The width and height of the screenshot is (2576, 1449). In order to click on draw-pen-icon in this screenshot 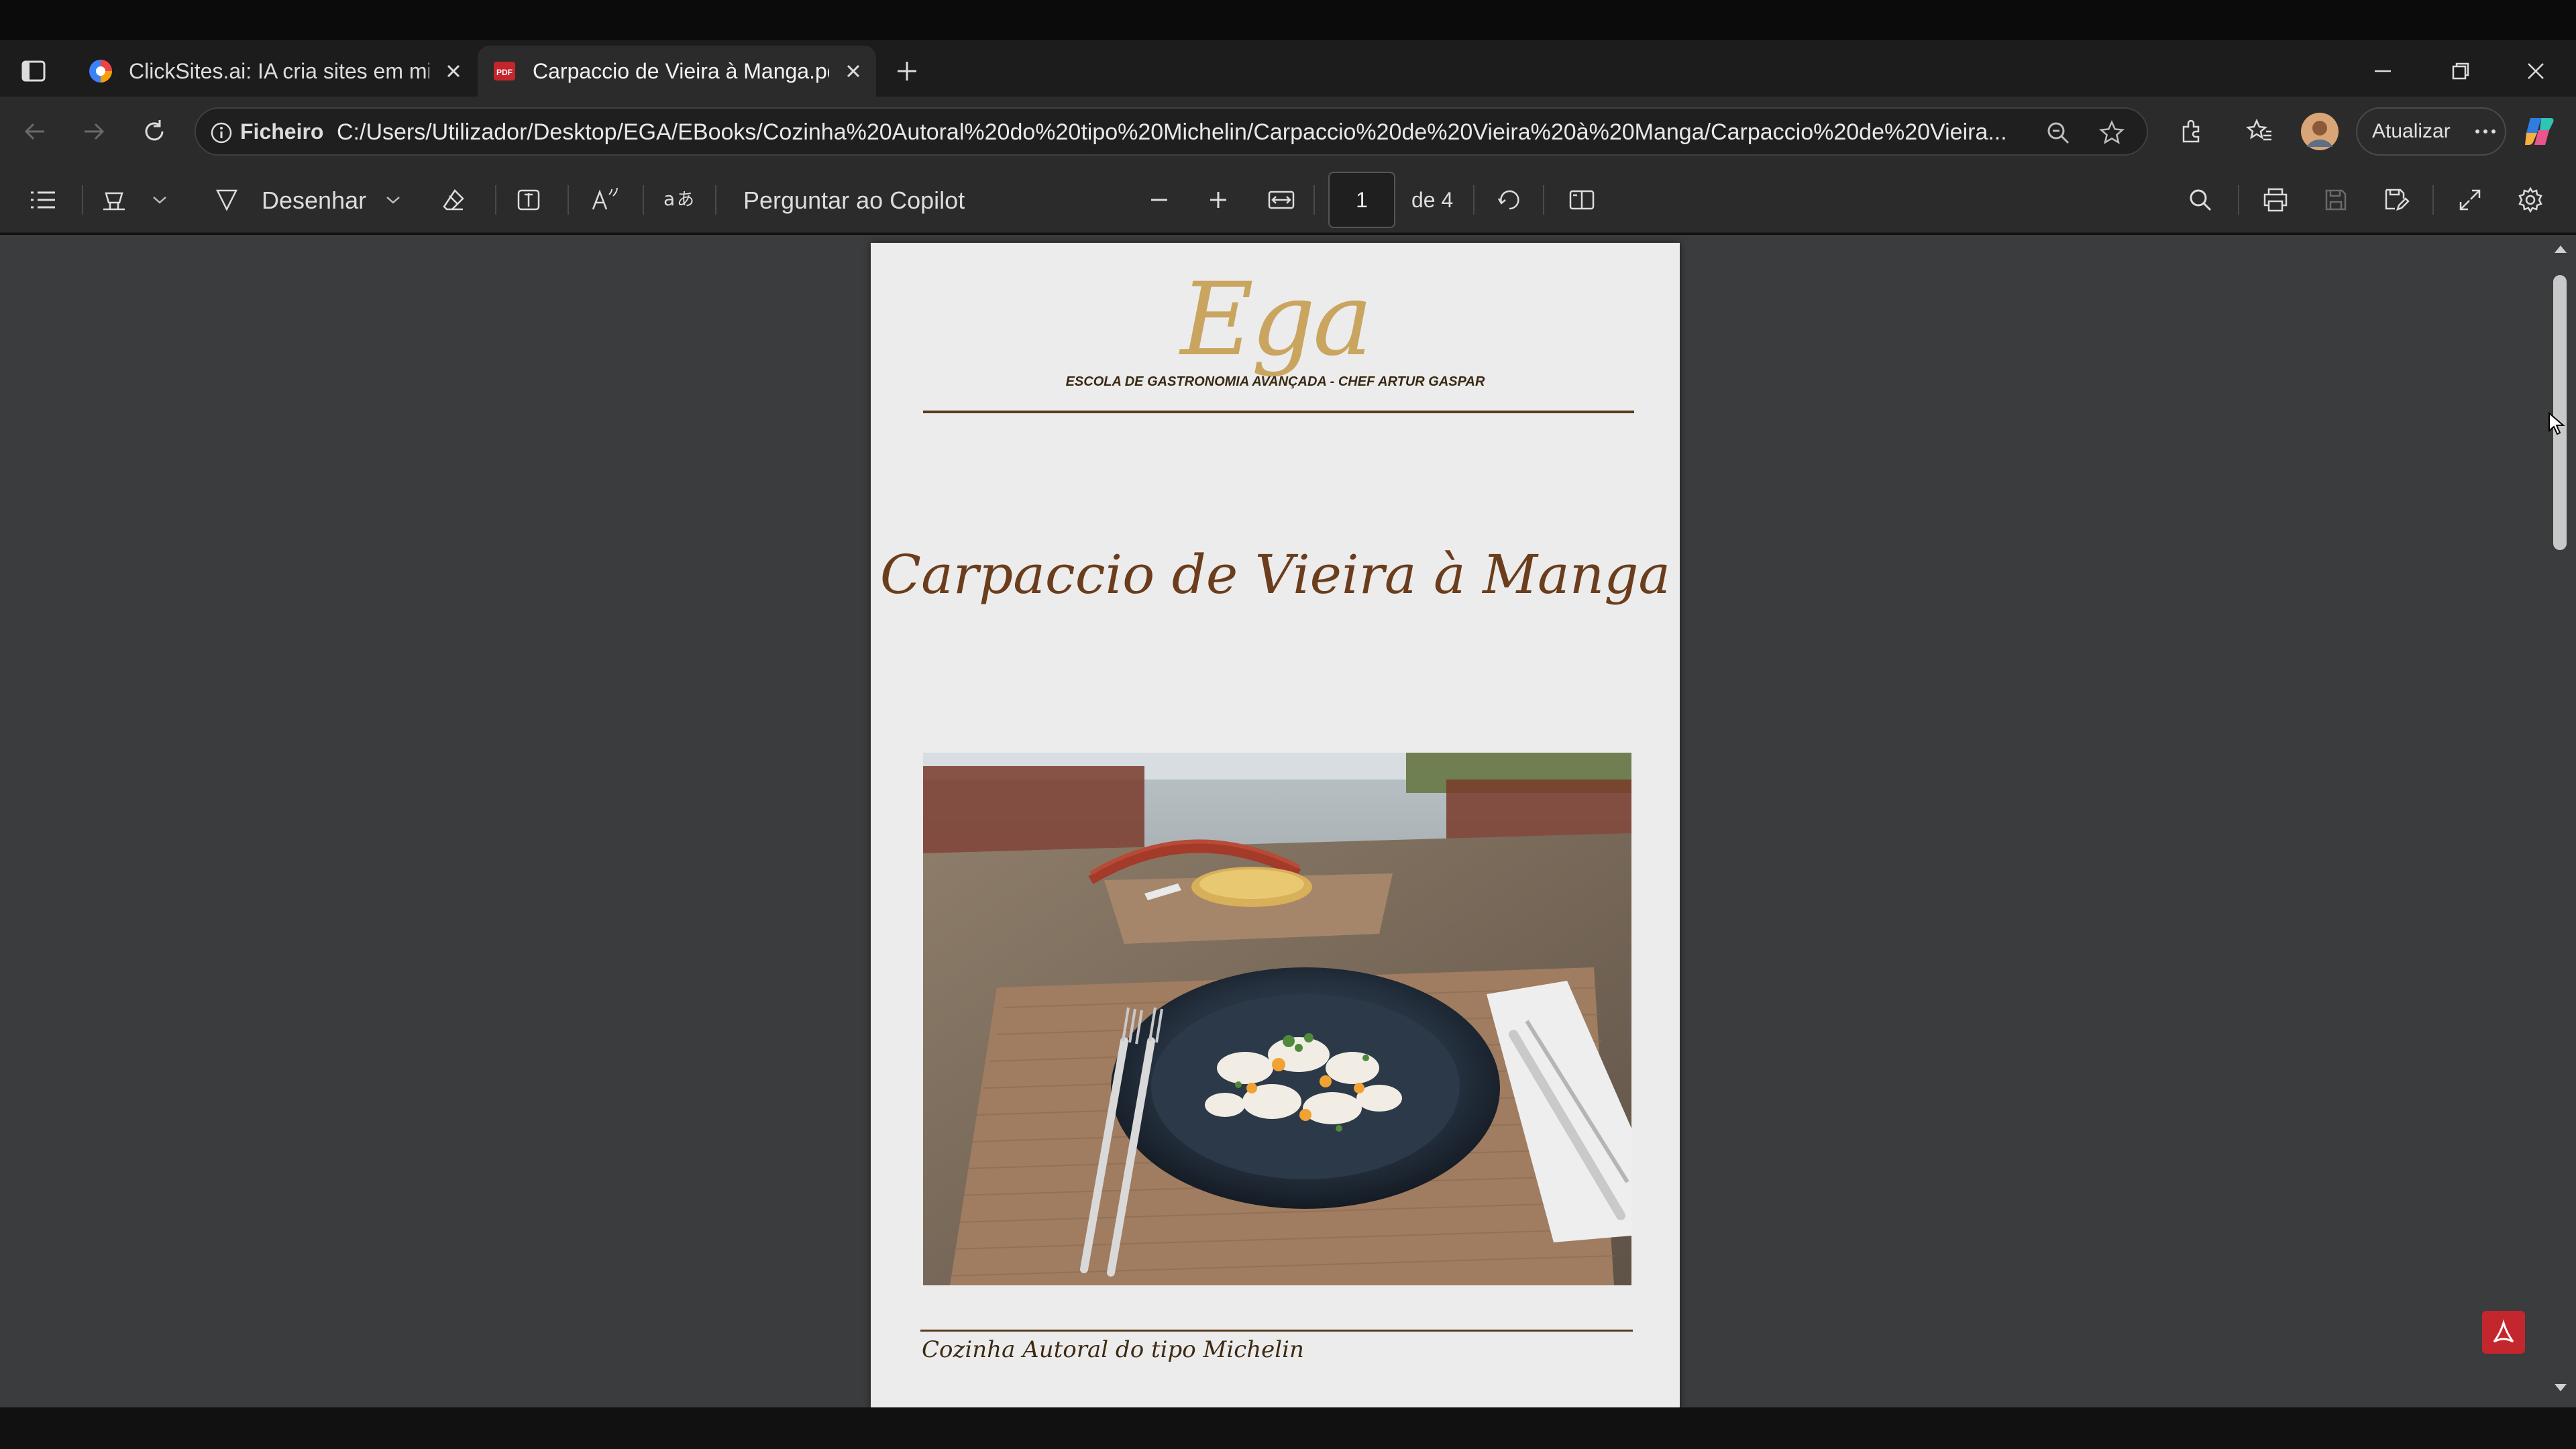, I will do `click(227, 200)`.